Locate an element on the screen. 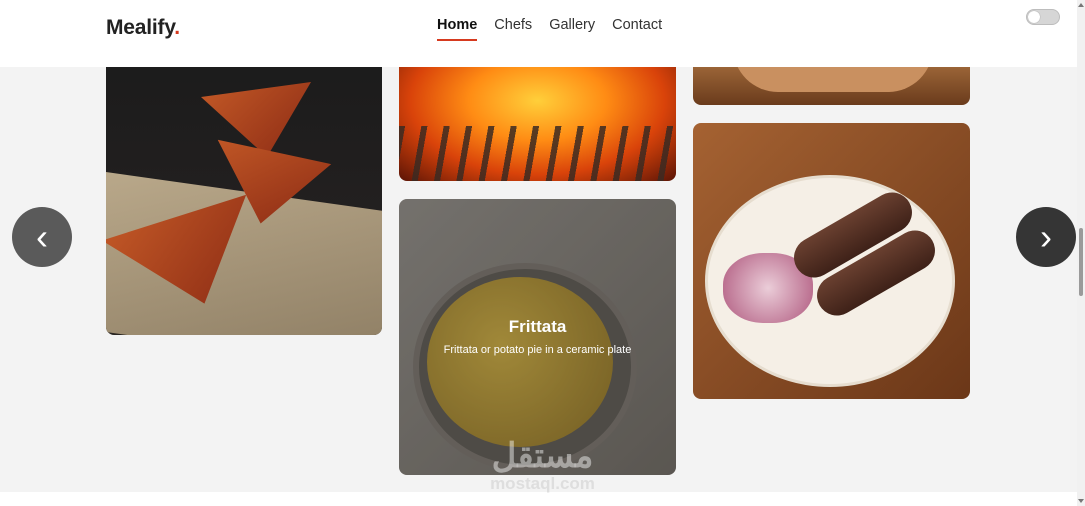 Image resolution: width=1085 pixels, height=506 pixels. toggle-knob is located at coordinates (1034, 17).